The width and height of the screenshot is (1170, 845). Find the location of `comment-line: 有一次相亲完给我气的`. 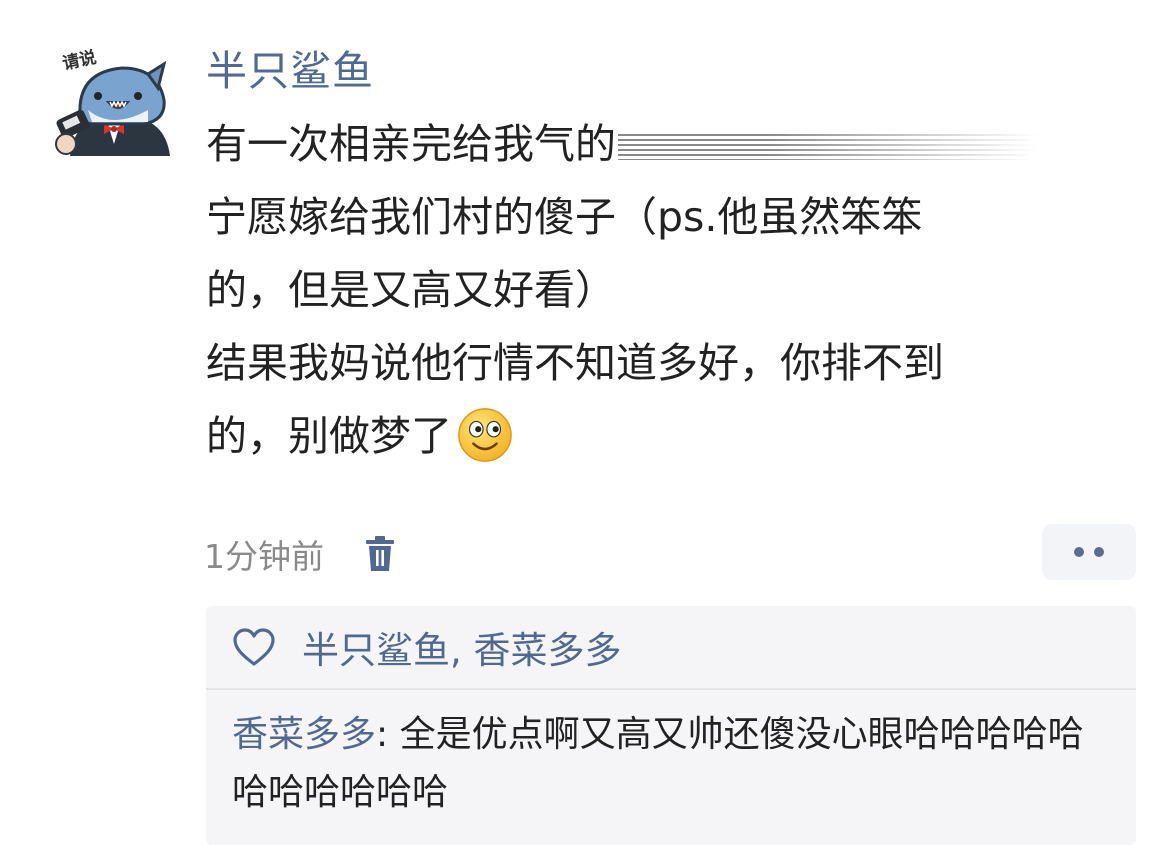

comment-line: 有一次相亲完给我气的 is located at coordinates (666, 144).